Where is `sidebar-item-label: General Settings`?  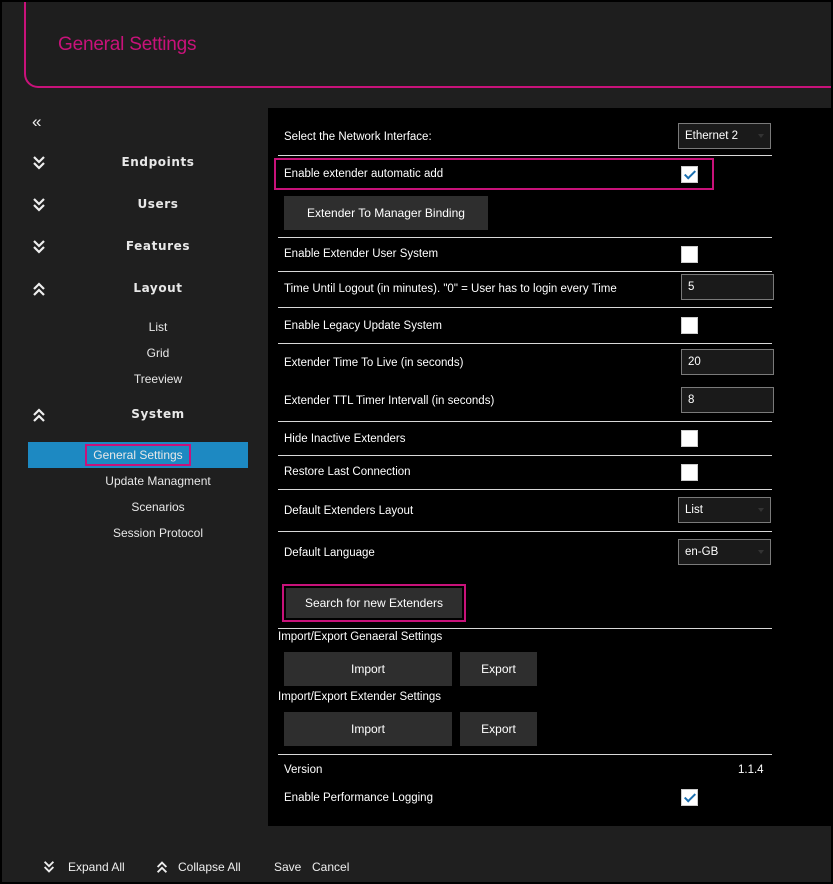 sidebar-item-label: General Settings is located at coordinates (138, 455).